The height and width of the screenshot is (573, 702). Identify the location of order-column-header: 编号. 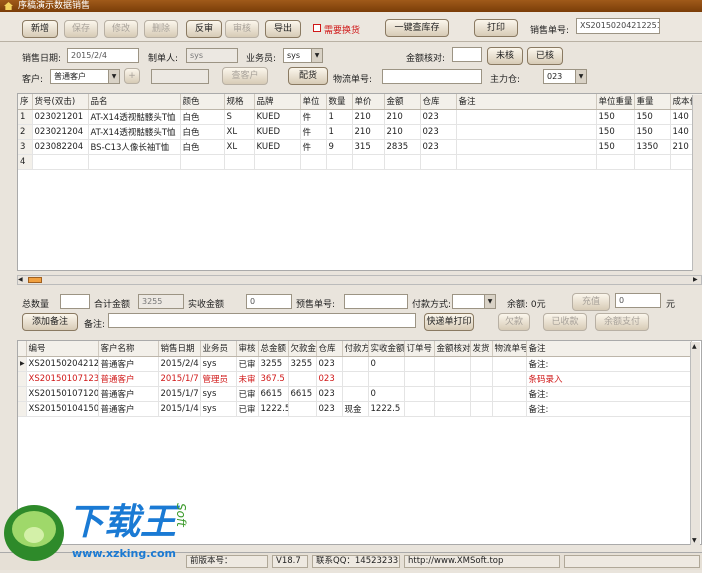
(62, 349).